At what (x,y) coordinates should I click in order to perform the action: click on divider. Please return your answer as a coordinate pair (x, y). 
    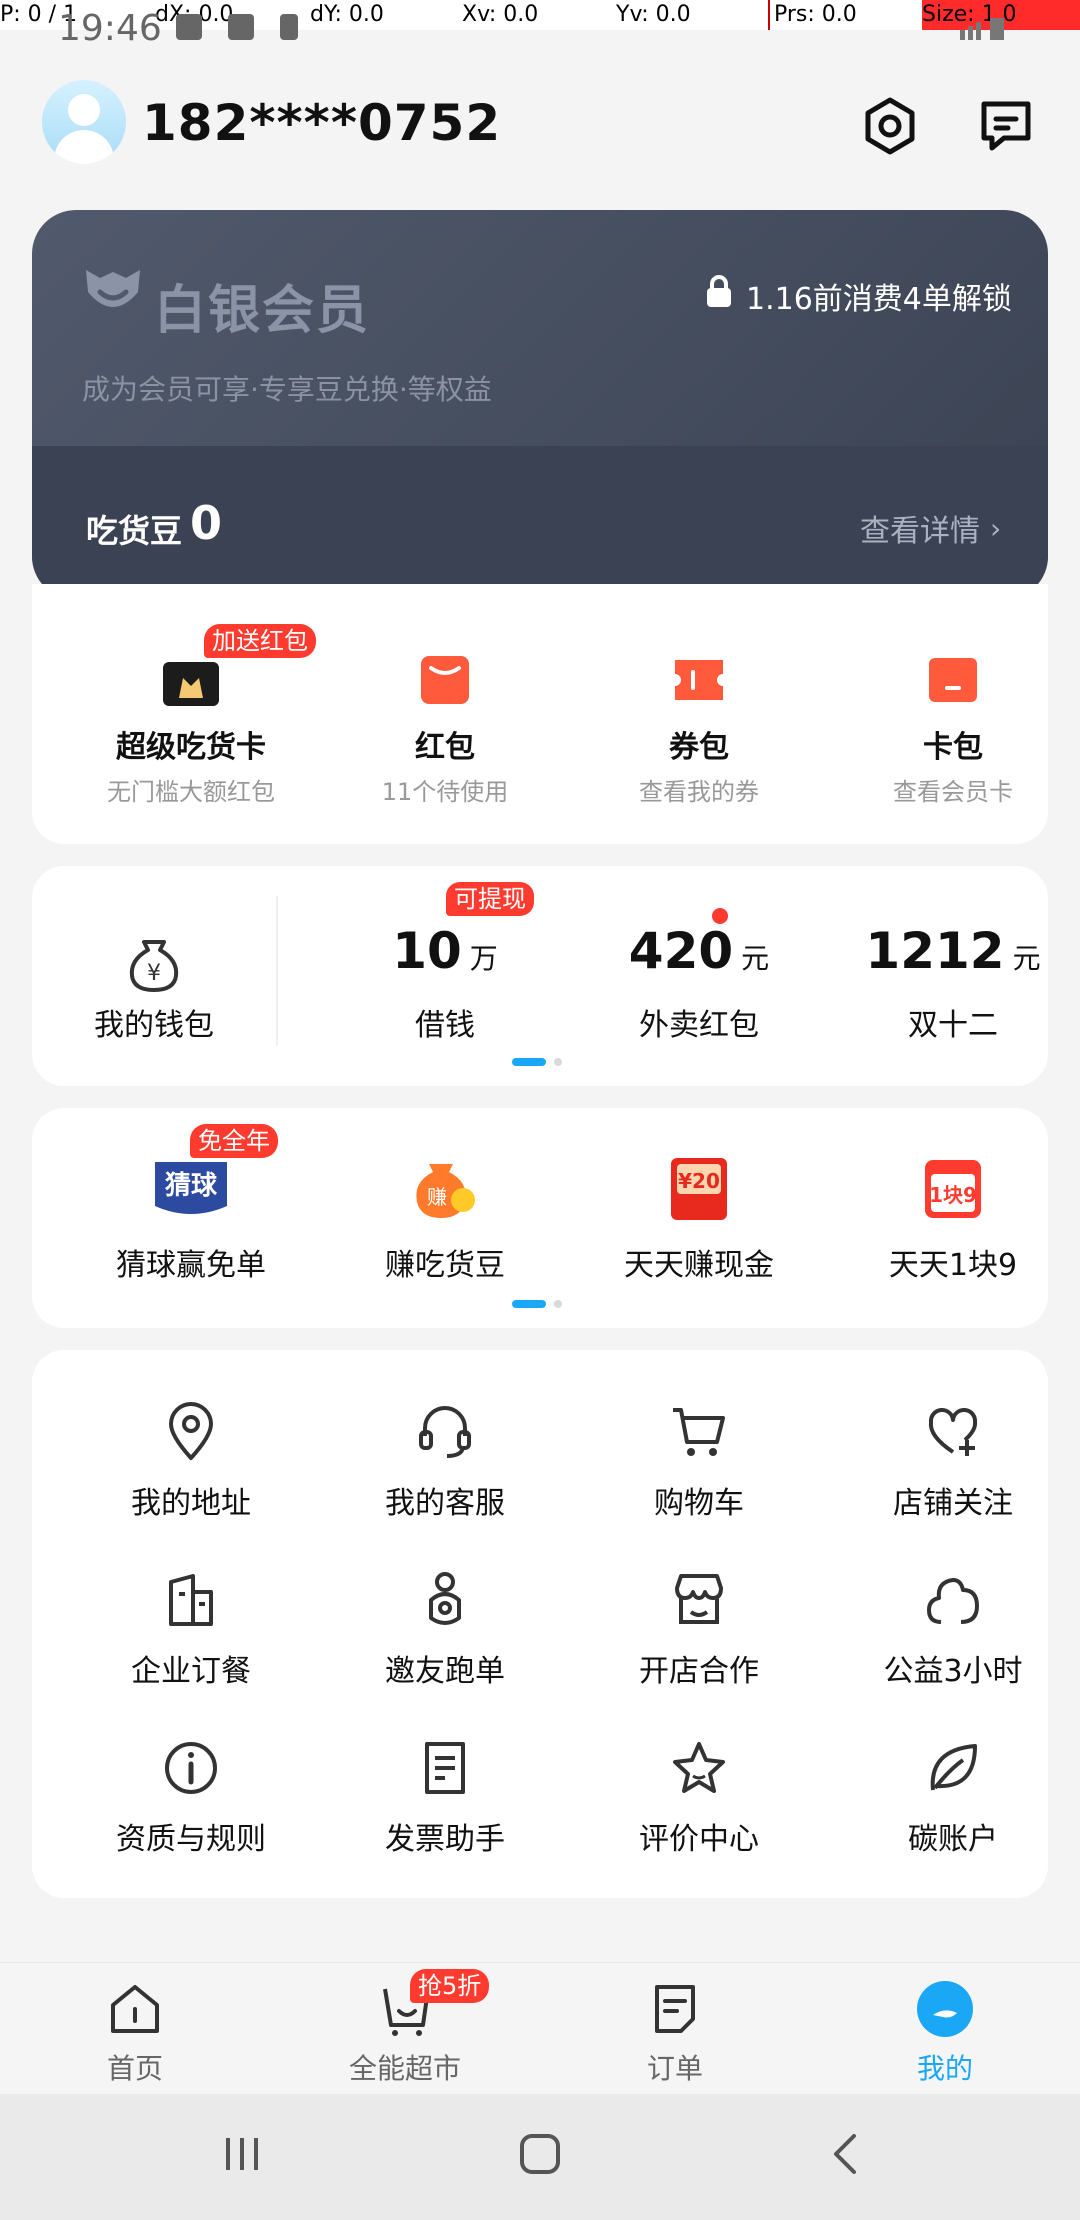
    Looking at the image, I should click on (277, 971).